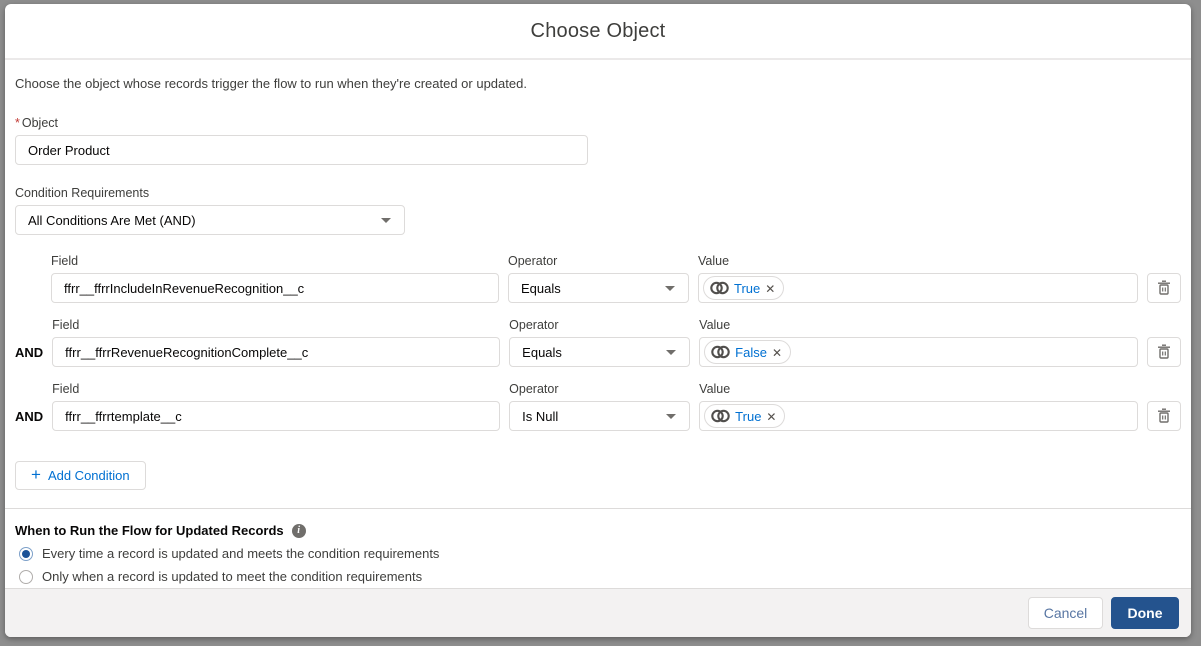  What do you see at coordinates (598, 508) in the screenshot?
I see `section-divider` at bounding box center [598, 508].